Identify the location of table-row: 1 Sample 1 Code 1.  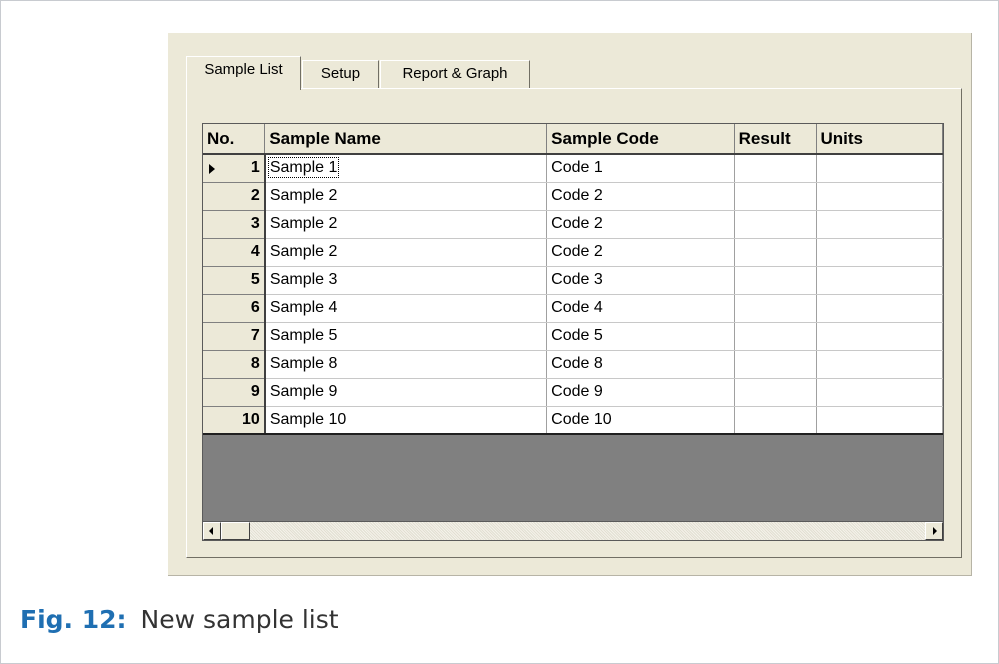
(573, 168).